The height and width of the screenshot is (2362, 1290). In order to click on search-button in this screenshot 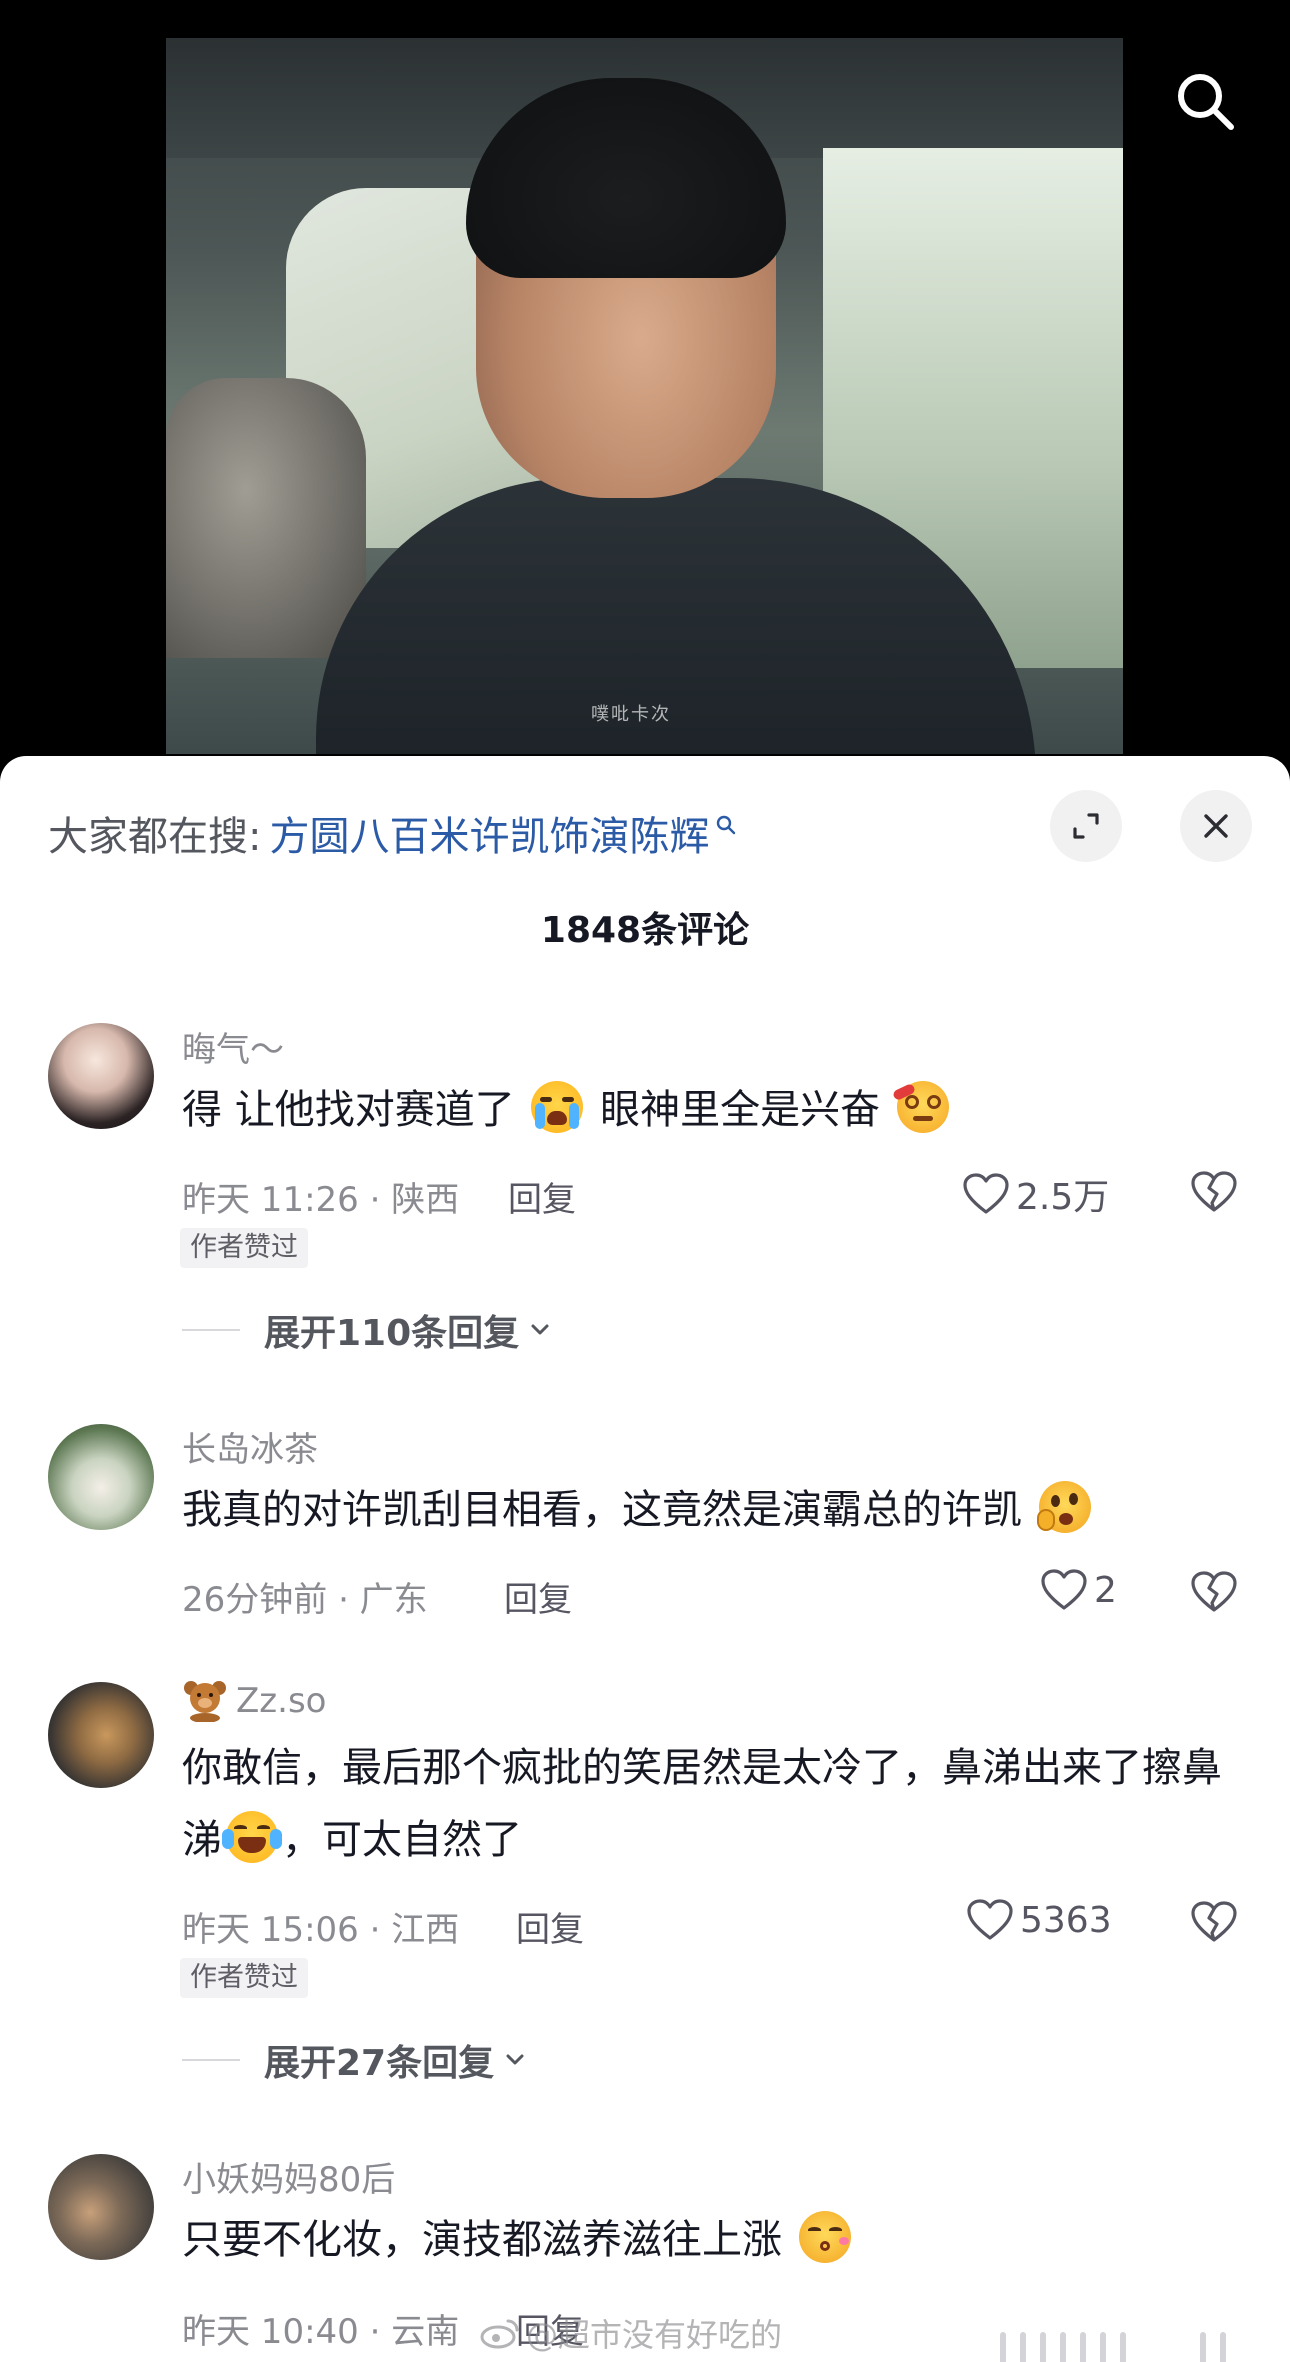, I will do `click(1205, 101)`.